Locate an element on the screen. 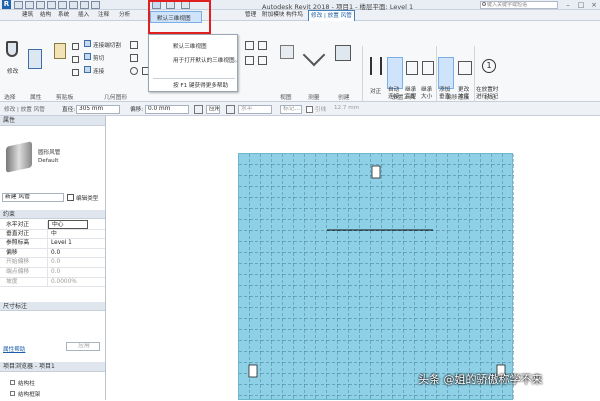  redo-icon is located at coordinates (51, 5).